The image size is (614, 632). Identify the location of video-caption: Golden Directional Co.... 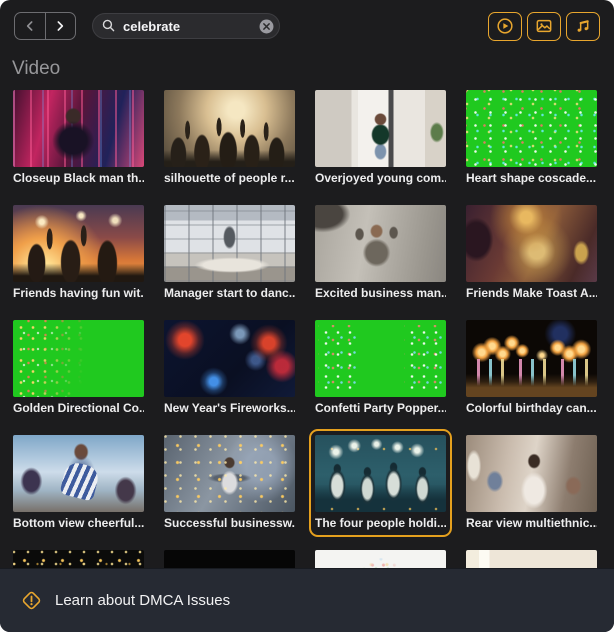
(78, 408).